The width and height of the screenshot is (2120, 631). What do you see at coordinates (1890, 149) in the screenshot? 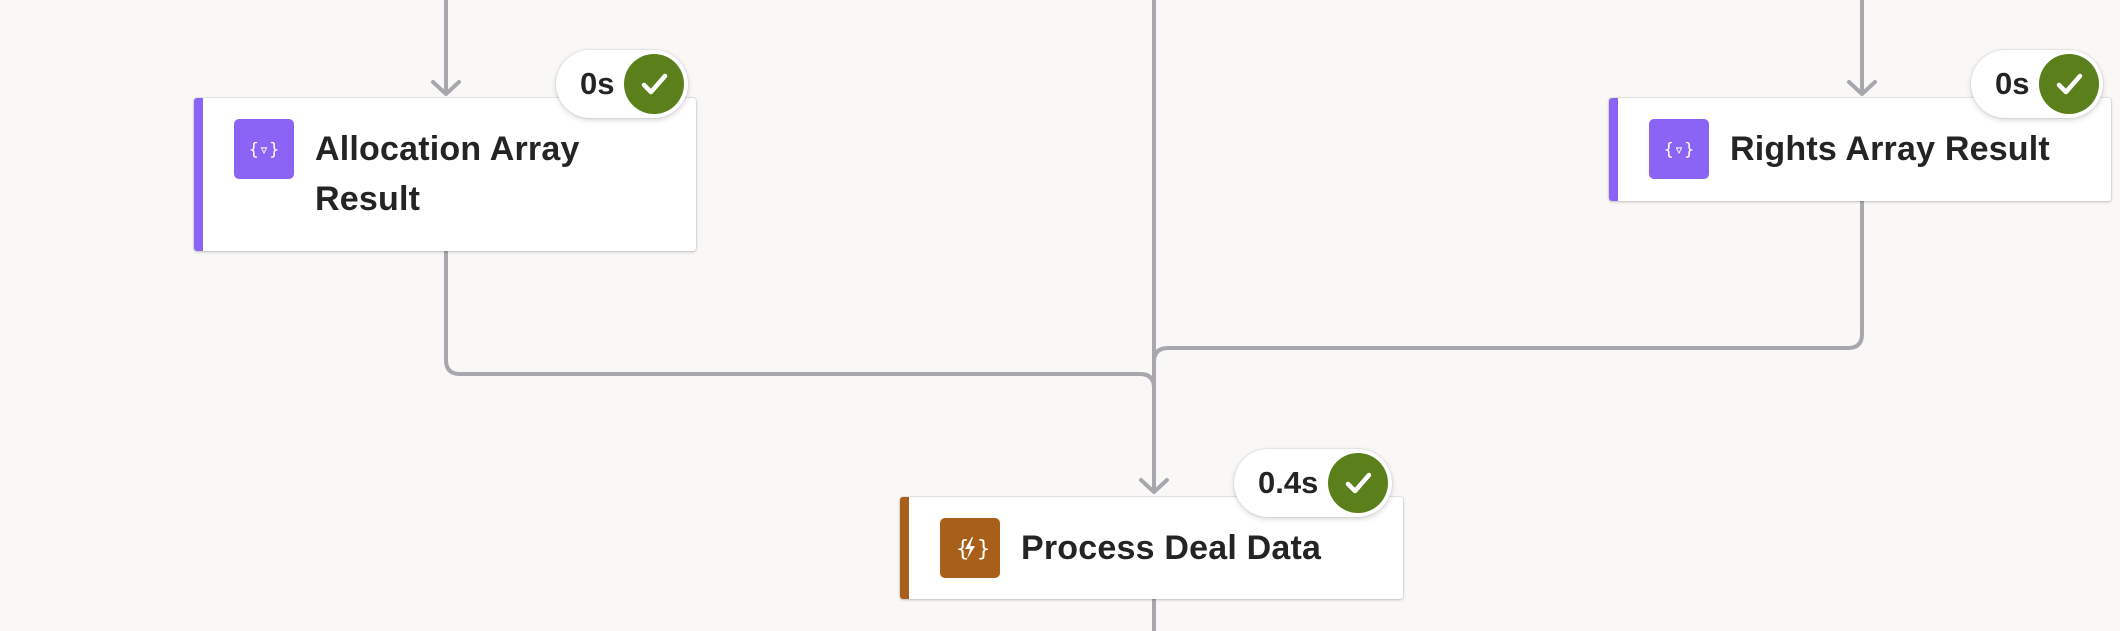
I see `card-title: Rights Array Result` at bounding box center [1890, 149].